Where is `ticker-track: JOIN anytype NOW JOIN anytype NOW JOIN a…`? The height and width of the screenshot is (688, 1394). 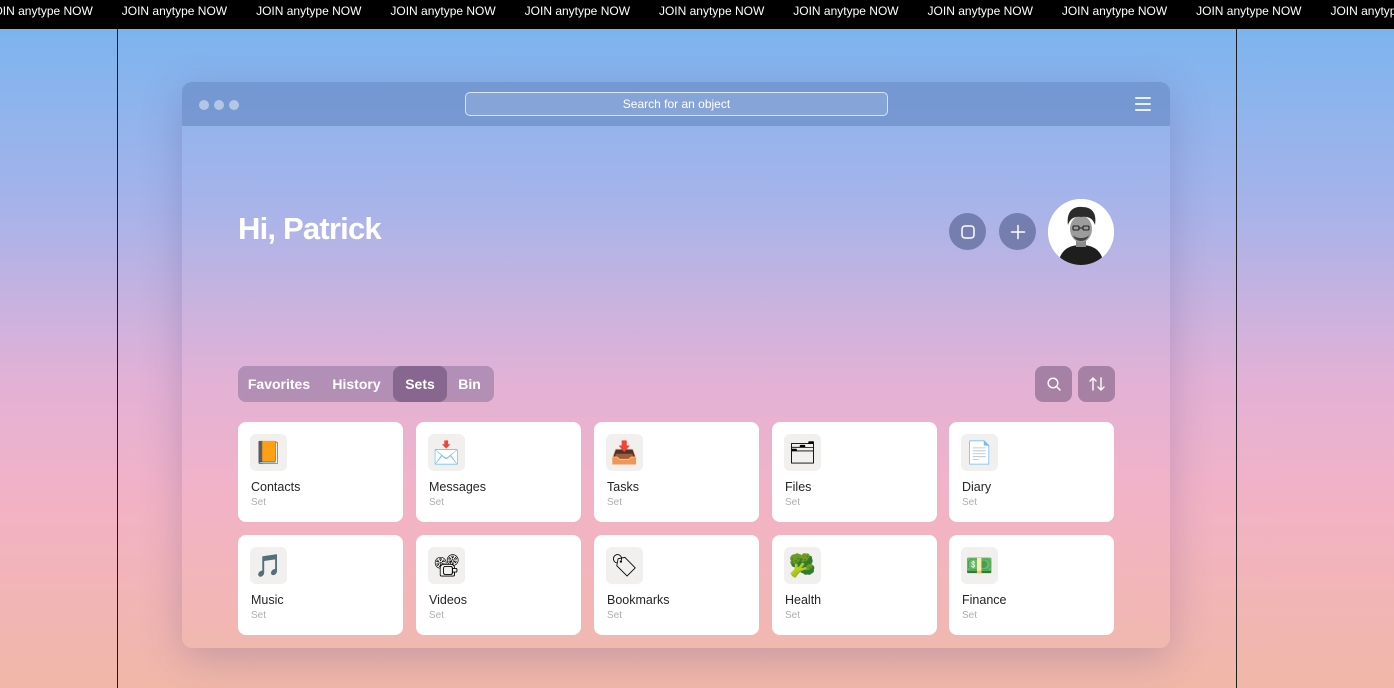 ticker-track: JOIN anytype NOW JOIN anytype NOW JOIN a… is located at coordinates (697, 14).